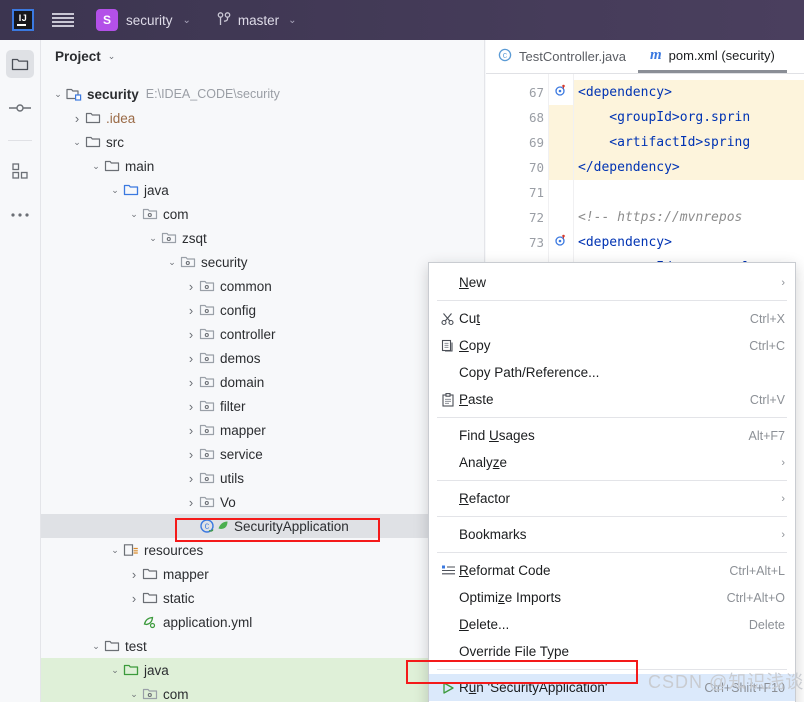  What do you see at coordinates (689, 217) in the screenshot?
I see `code-line: <!-- https://mvnrepos` at bounding box center [689, 217].